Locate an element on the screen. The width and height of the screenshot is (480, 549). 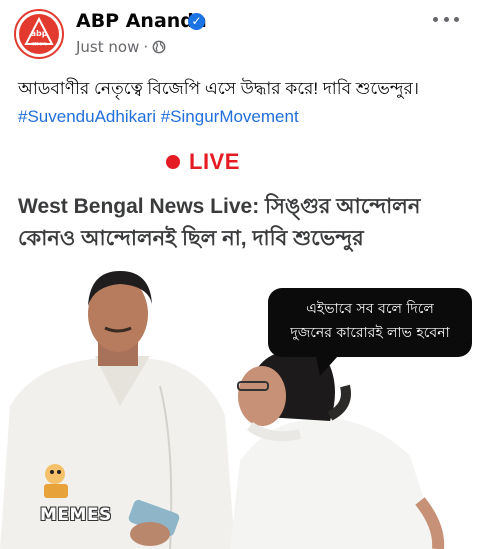
abp-logo: abp আনন্দ is located at coordinates (39, 34).